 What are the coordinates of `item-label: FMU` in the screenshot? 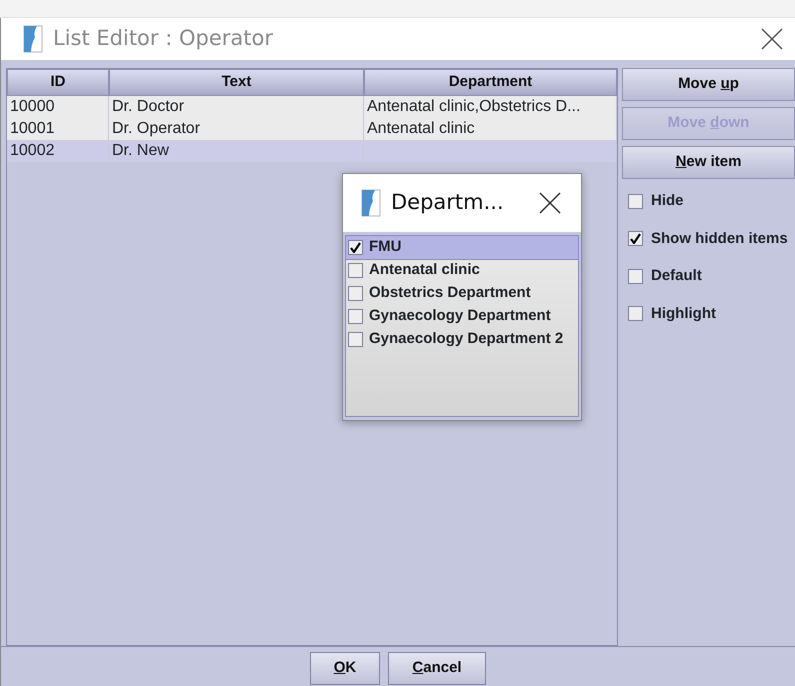 It's located at (385, 247).